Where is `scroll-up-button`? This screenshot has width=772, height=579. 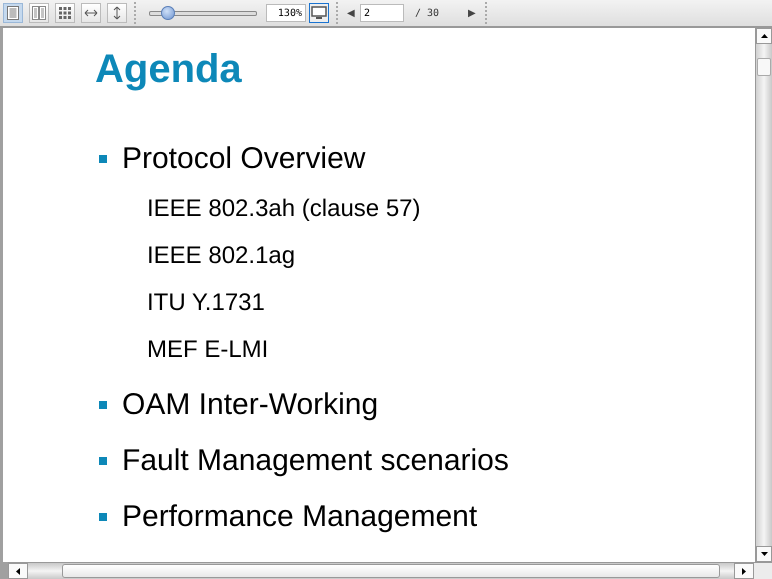 scroll-up-button is located at coordinates (764, 36).